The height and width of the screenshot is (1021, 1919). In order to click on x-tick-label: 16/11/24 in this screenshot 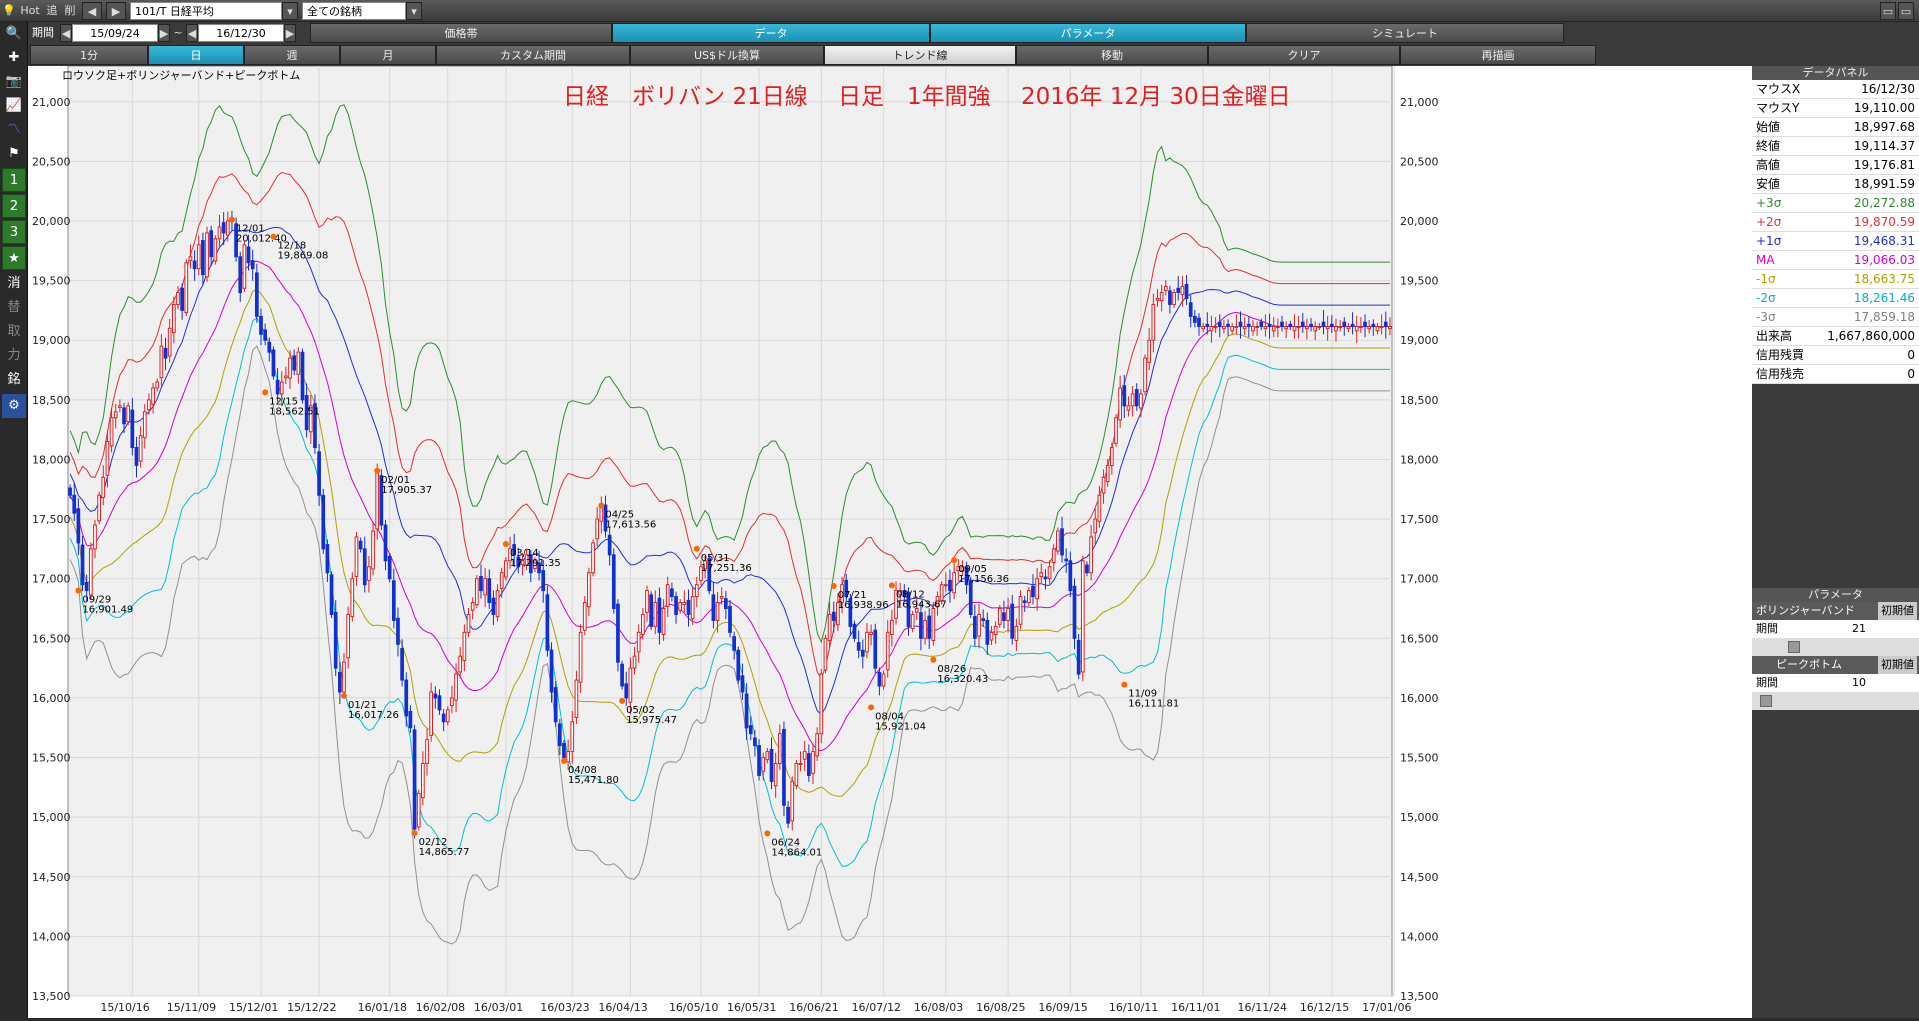, I will do `click(1262, 1007)`.